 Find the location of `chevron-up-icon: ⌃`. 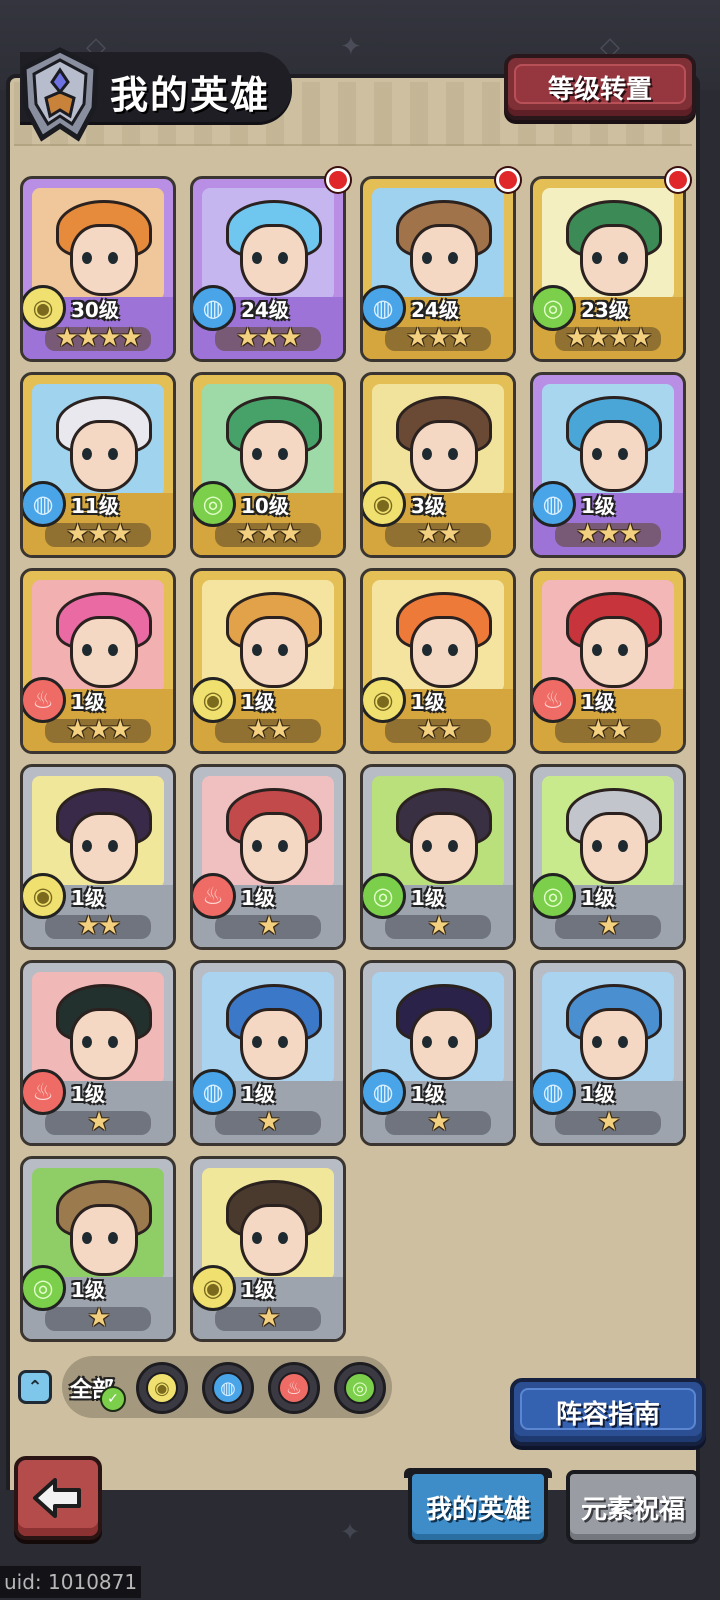

chevron-up-icon: ⌃ is located at coordinates (35, 1387).